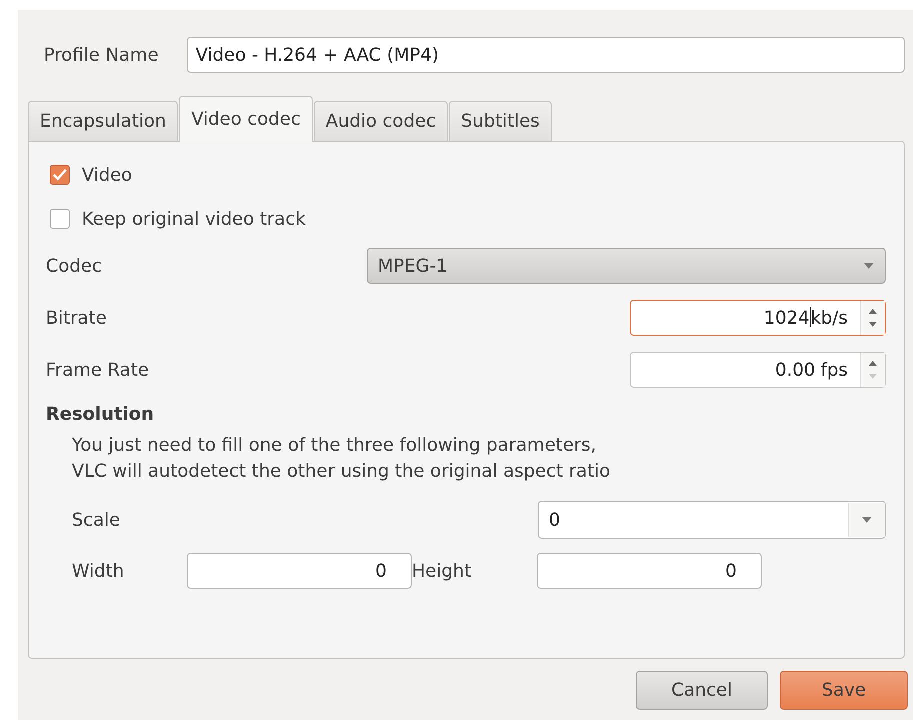 Image resolution: width=913 pixels, height=720 pixels. What do you see at coordinates (442, 571) in the screenshot?
I see `field-label: Height` at bounding box center [442, 571].